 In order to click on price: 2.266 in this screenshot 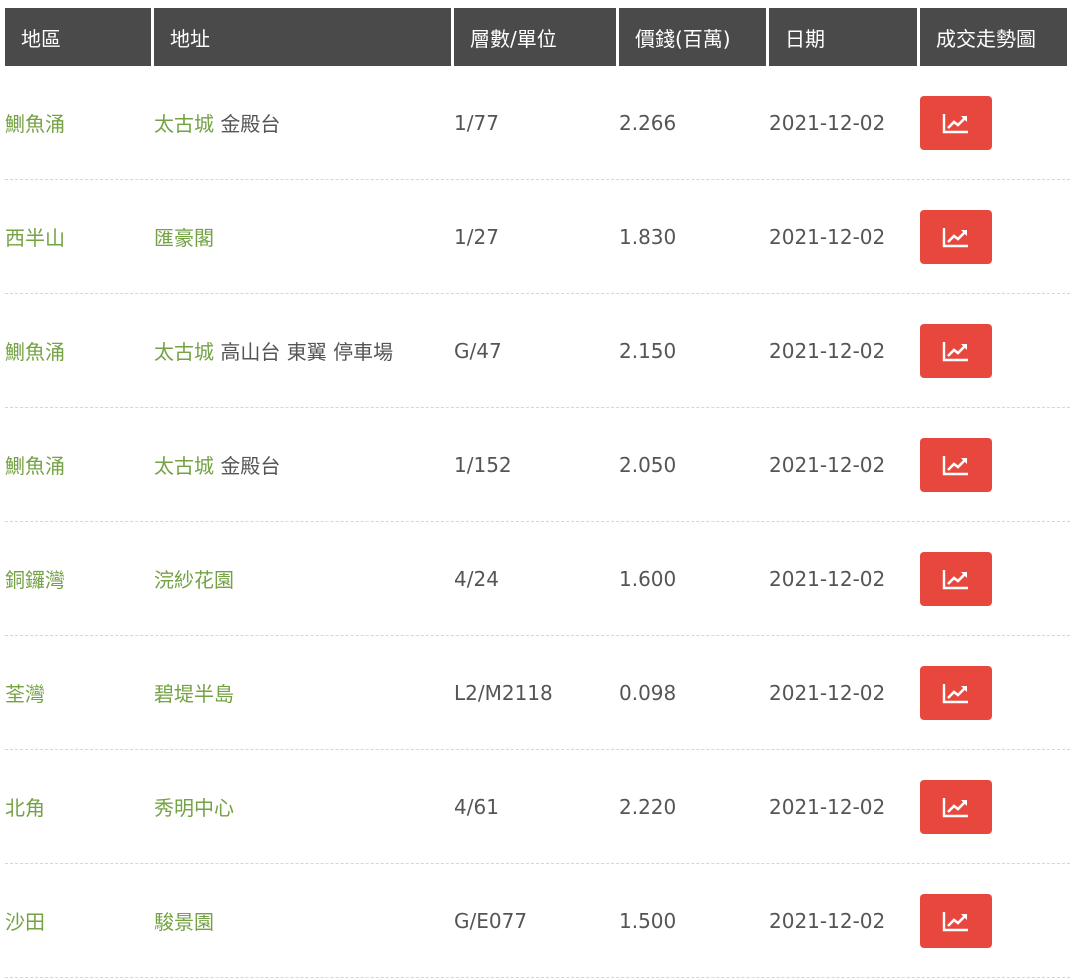, I will do `click(648, 122)`.